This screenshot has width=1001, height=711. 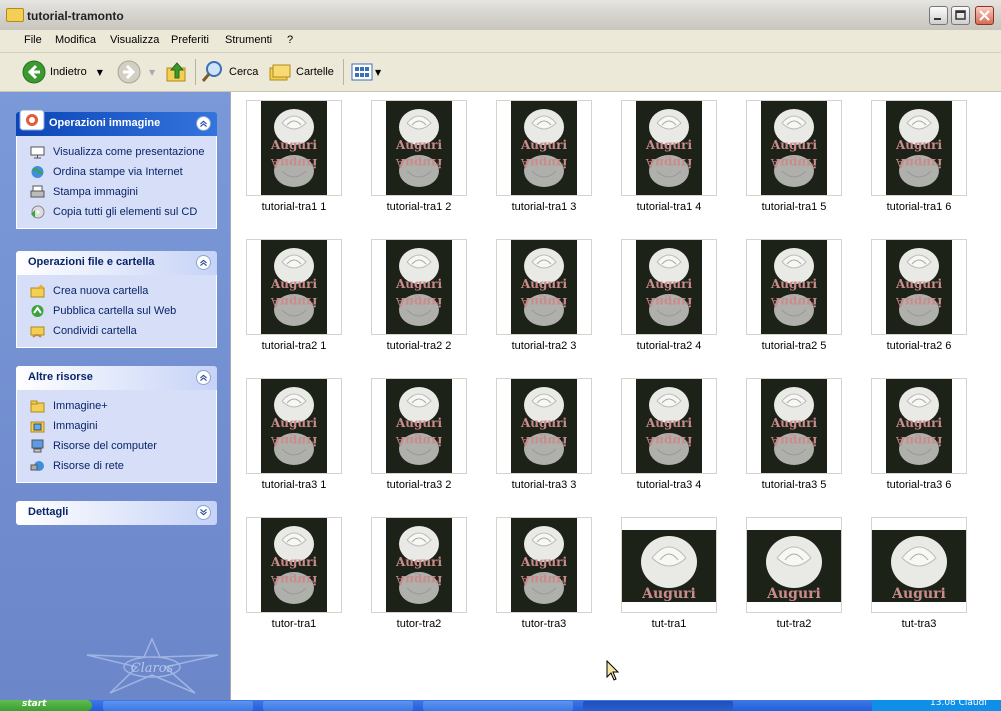 What do you see at coordinates (658, 706) in the screenshot?
I see `taskbar-button-active` at bounding box center [658, 706].